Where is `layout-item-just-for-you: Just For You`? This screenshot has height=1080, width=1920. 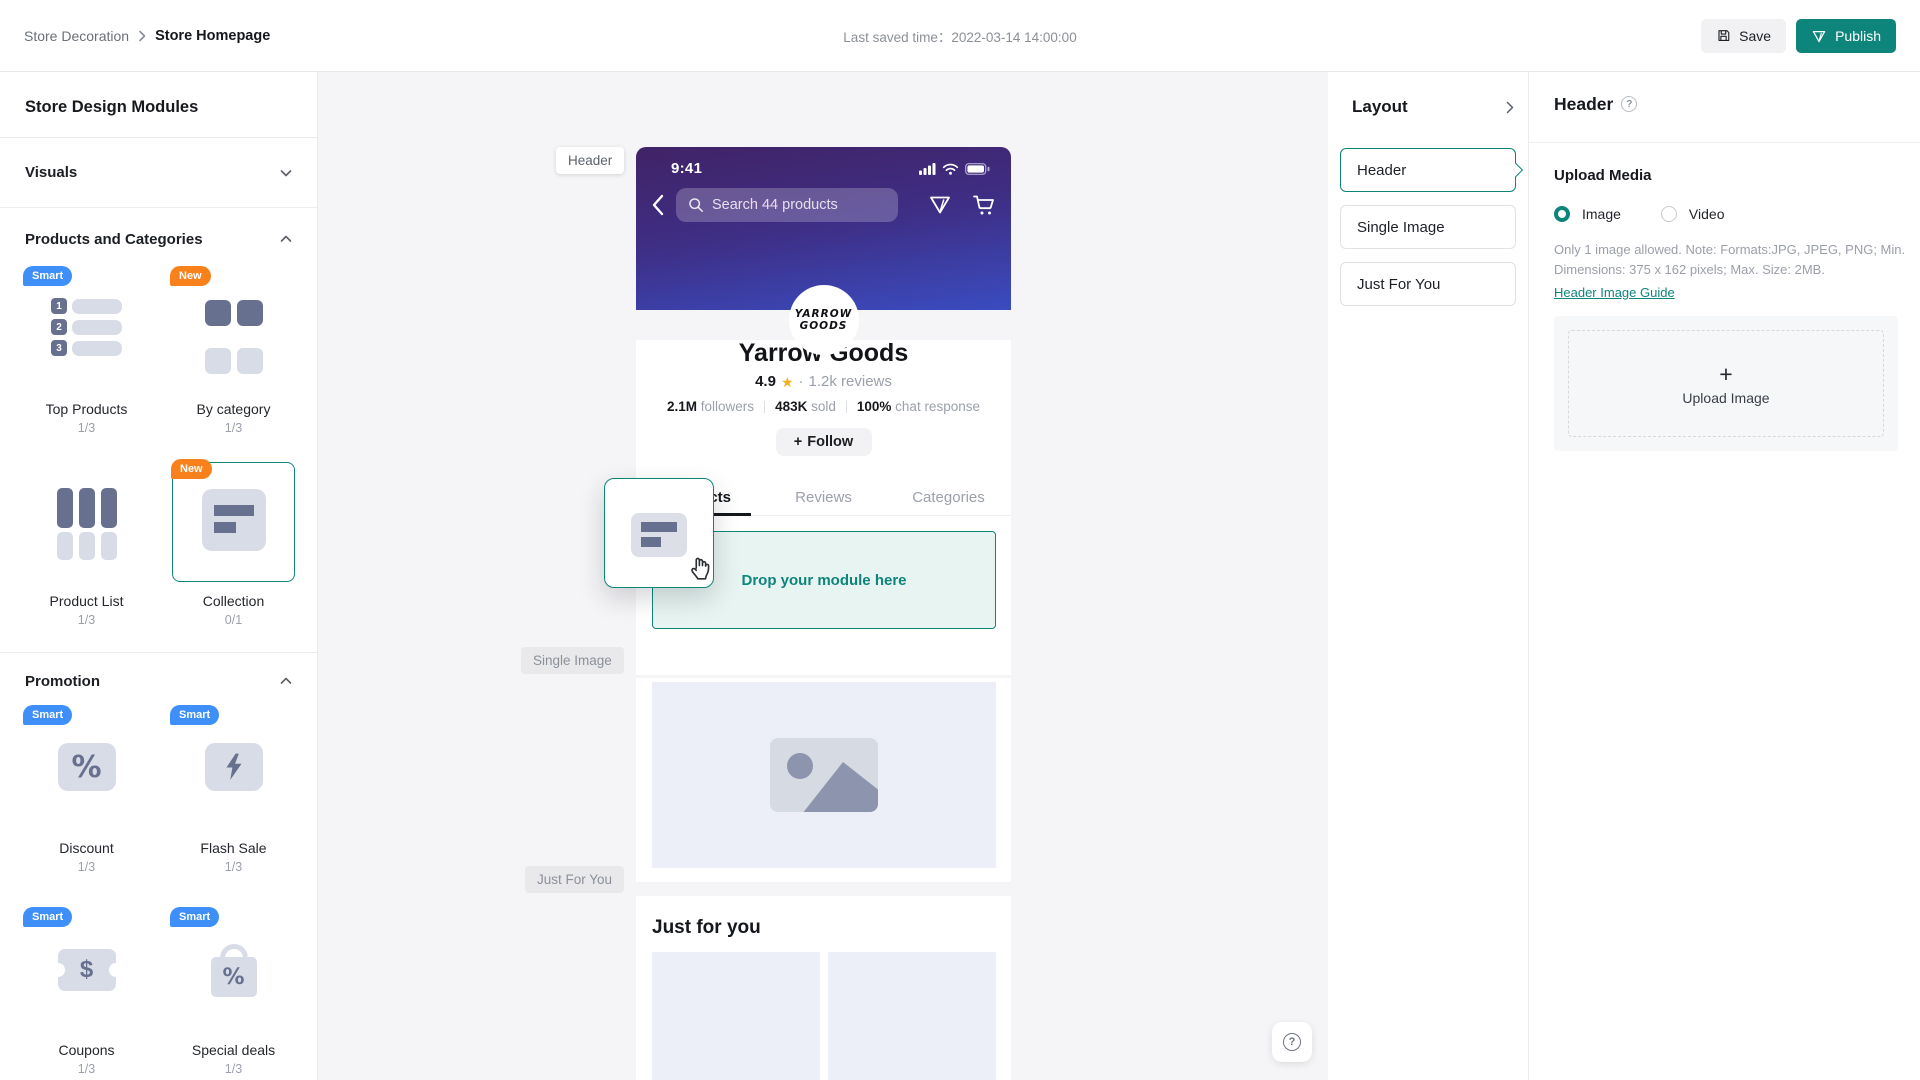
layout-item-just-for-you: Just For You is located at coordinates (1428, 284).